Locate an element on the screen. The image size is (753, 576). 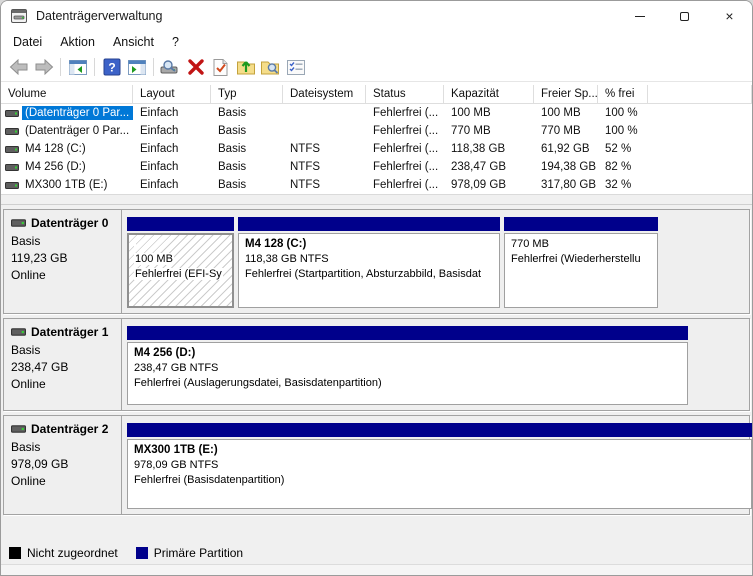
folder-search-button is located at coordinates (270, 67).